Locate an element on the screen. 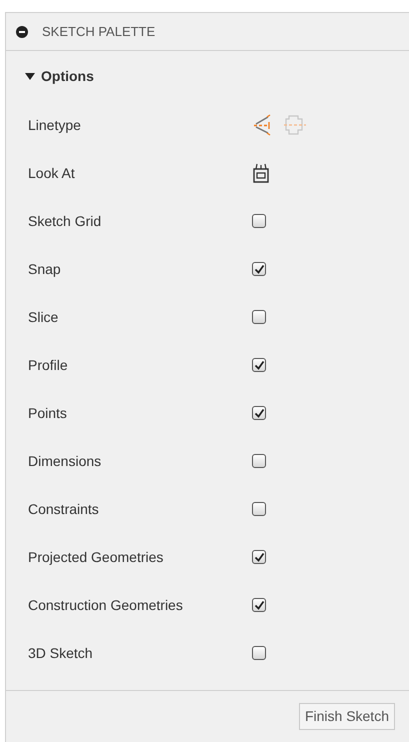 The width and height of the screenshot is (409, 742). section-title: Options is located at coordinates (67, 76).